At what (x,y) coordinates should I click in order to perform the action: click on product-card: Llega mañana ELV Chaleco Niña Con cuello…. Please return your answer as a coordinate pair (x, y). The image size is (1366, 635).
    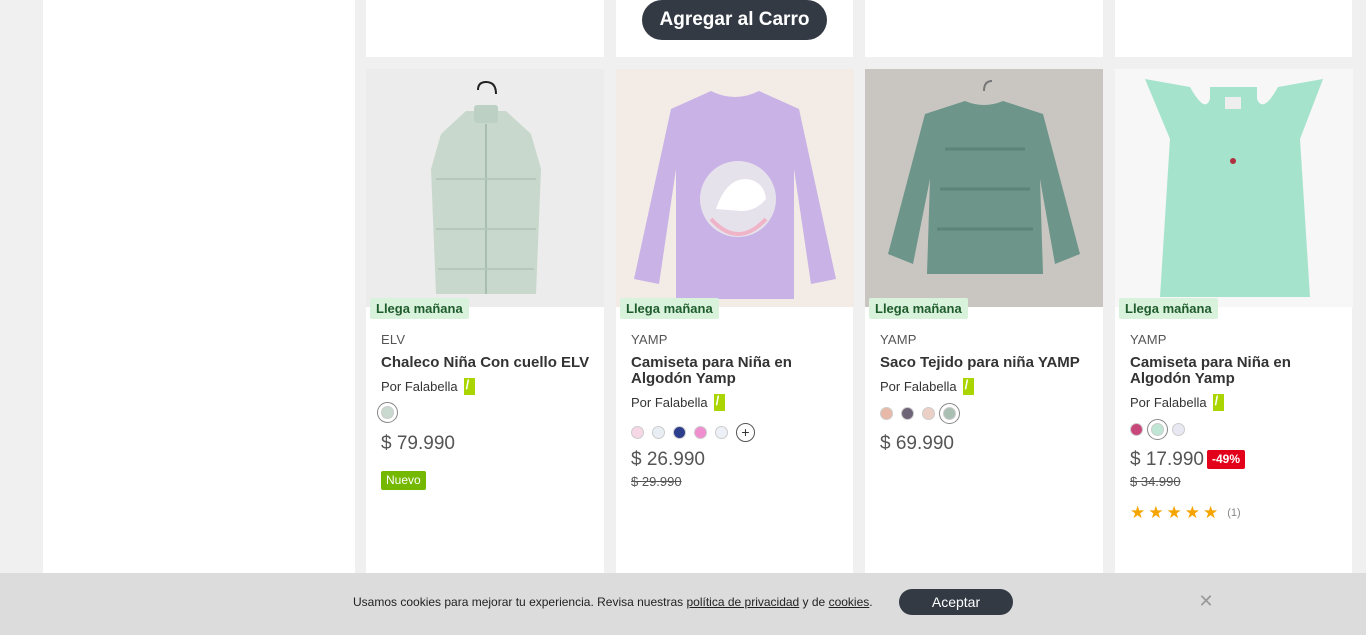
    Looking at the image, I should click on (485, 329).